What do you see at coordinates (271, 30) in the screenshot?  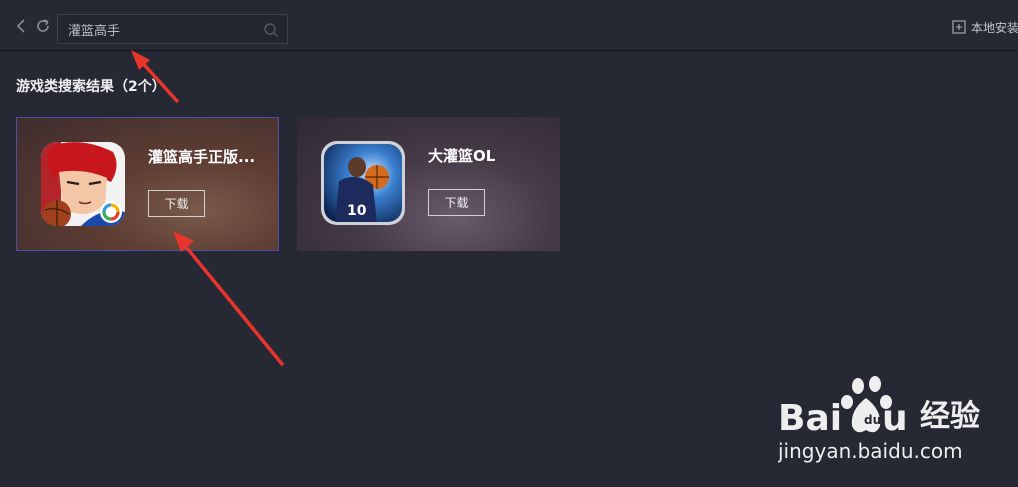 I see `search-icon` at bounding box center [271, 30].